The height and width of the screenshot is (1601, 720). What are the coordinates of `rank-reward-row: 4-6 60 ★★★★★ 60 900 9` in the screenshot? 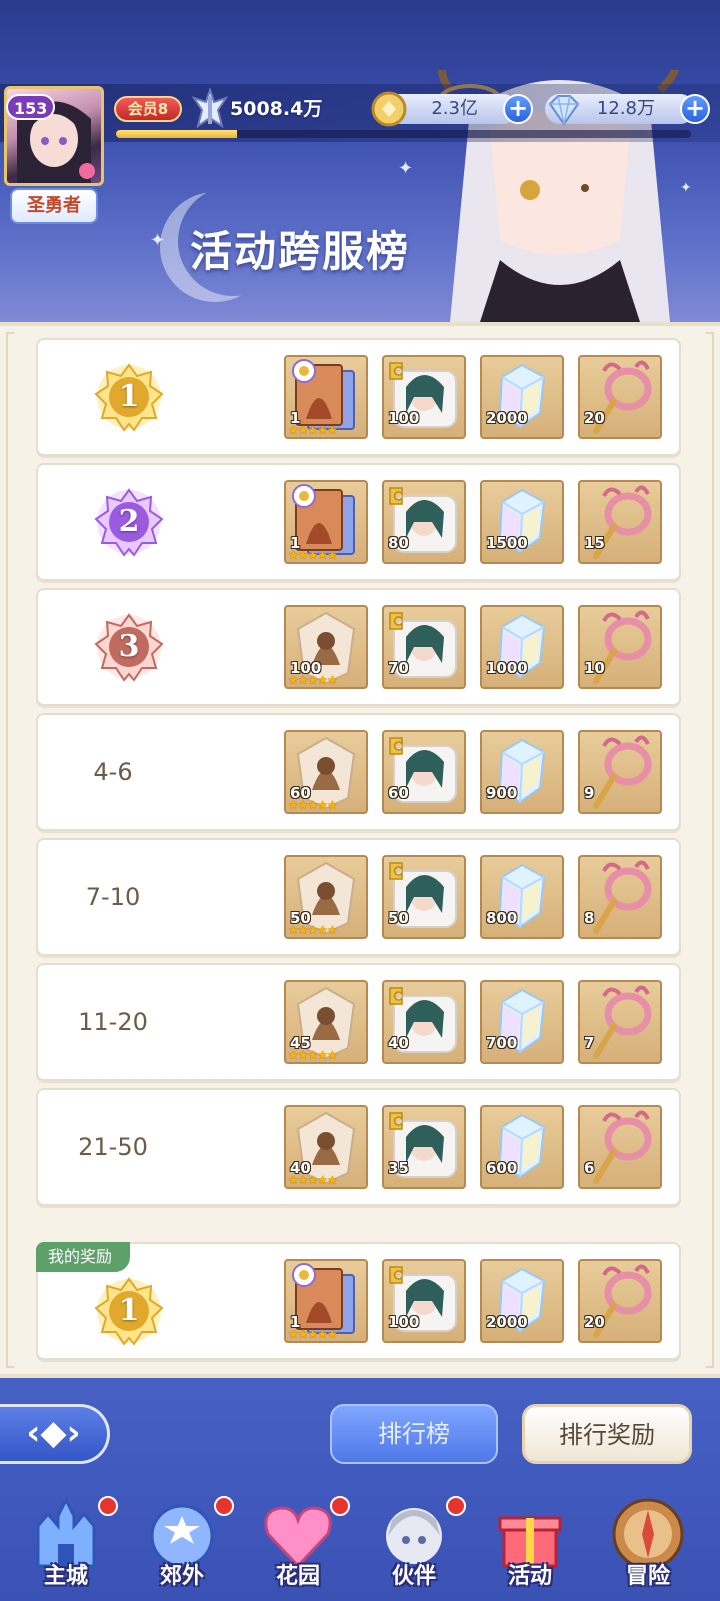 It's located at (358, 772).